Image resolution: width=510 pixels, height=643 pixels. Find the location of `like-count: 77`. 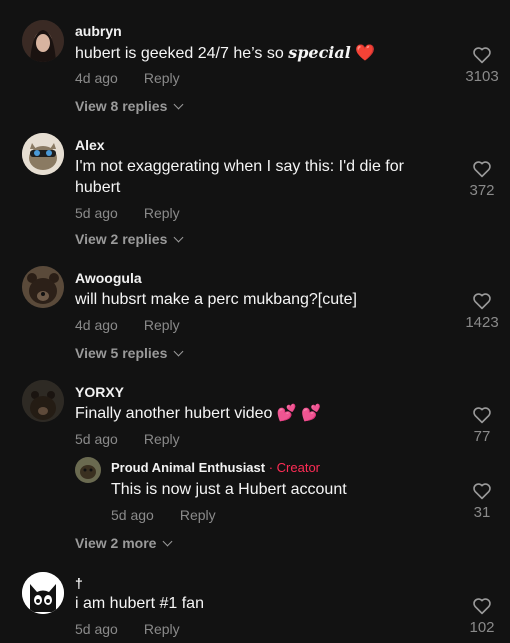

like-count: 77 is located at coordinates (482, 436).